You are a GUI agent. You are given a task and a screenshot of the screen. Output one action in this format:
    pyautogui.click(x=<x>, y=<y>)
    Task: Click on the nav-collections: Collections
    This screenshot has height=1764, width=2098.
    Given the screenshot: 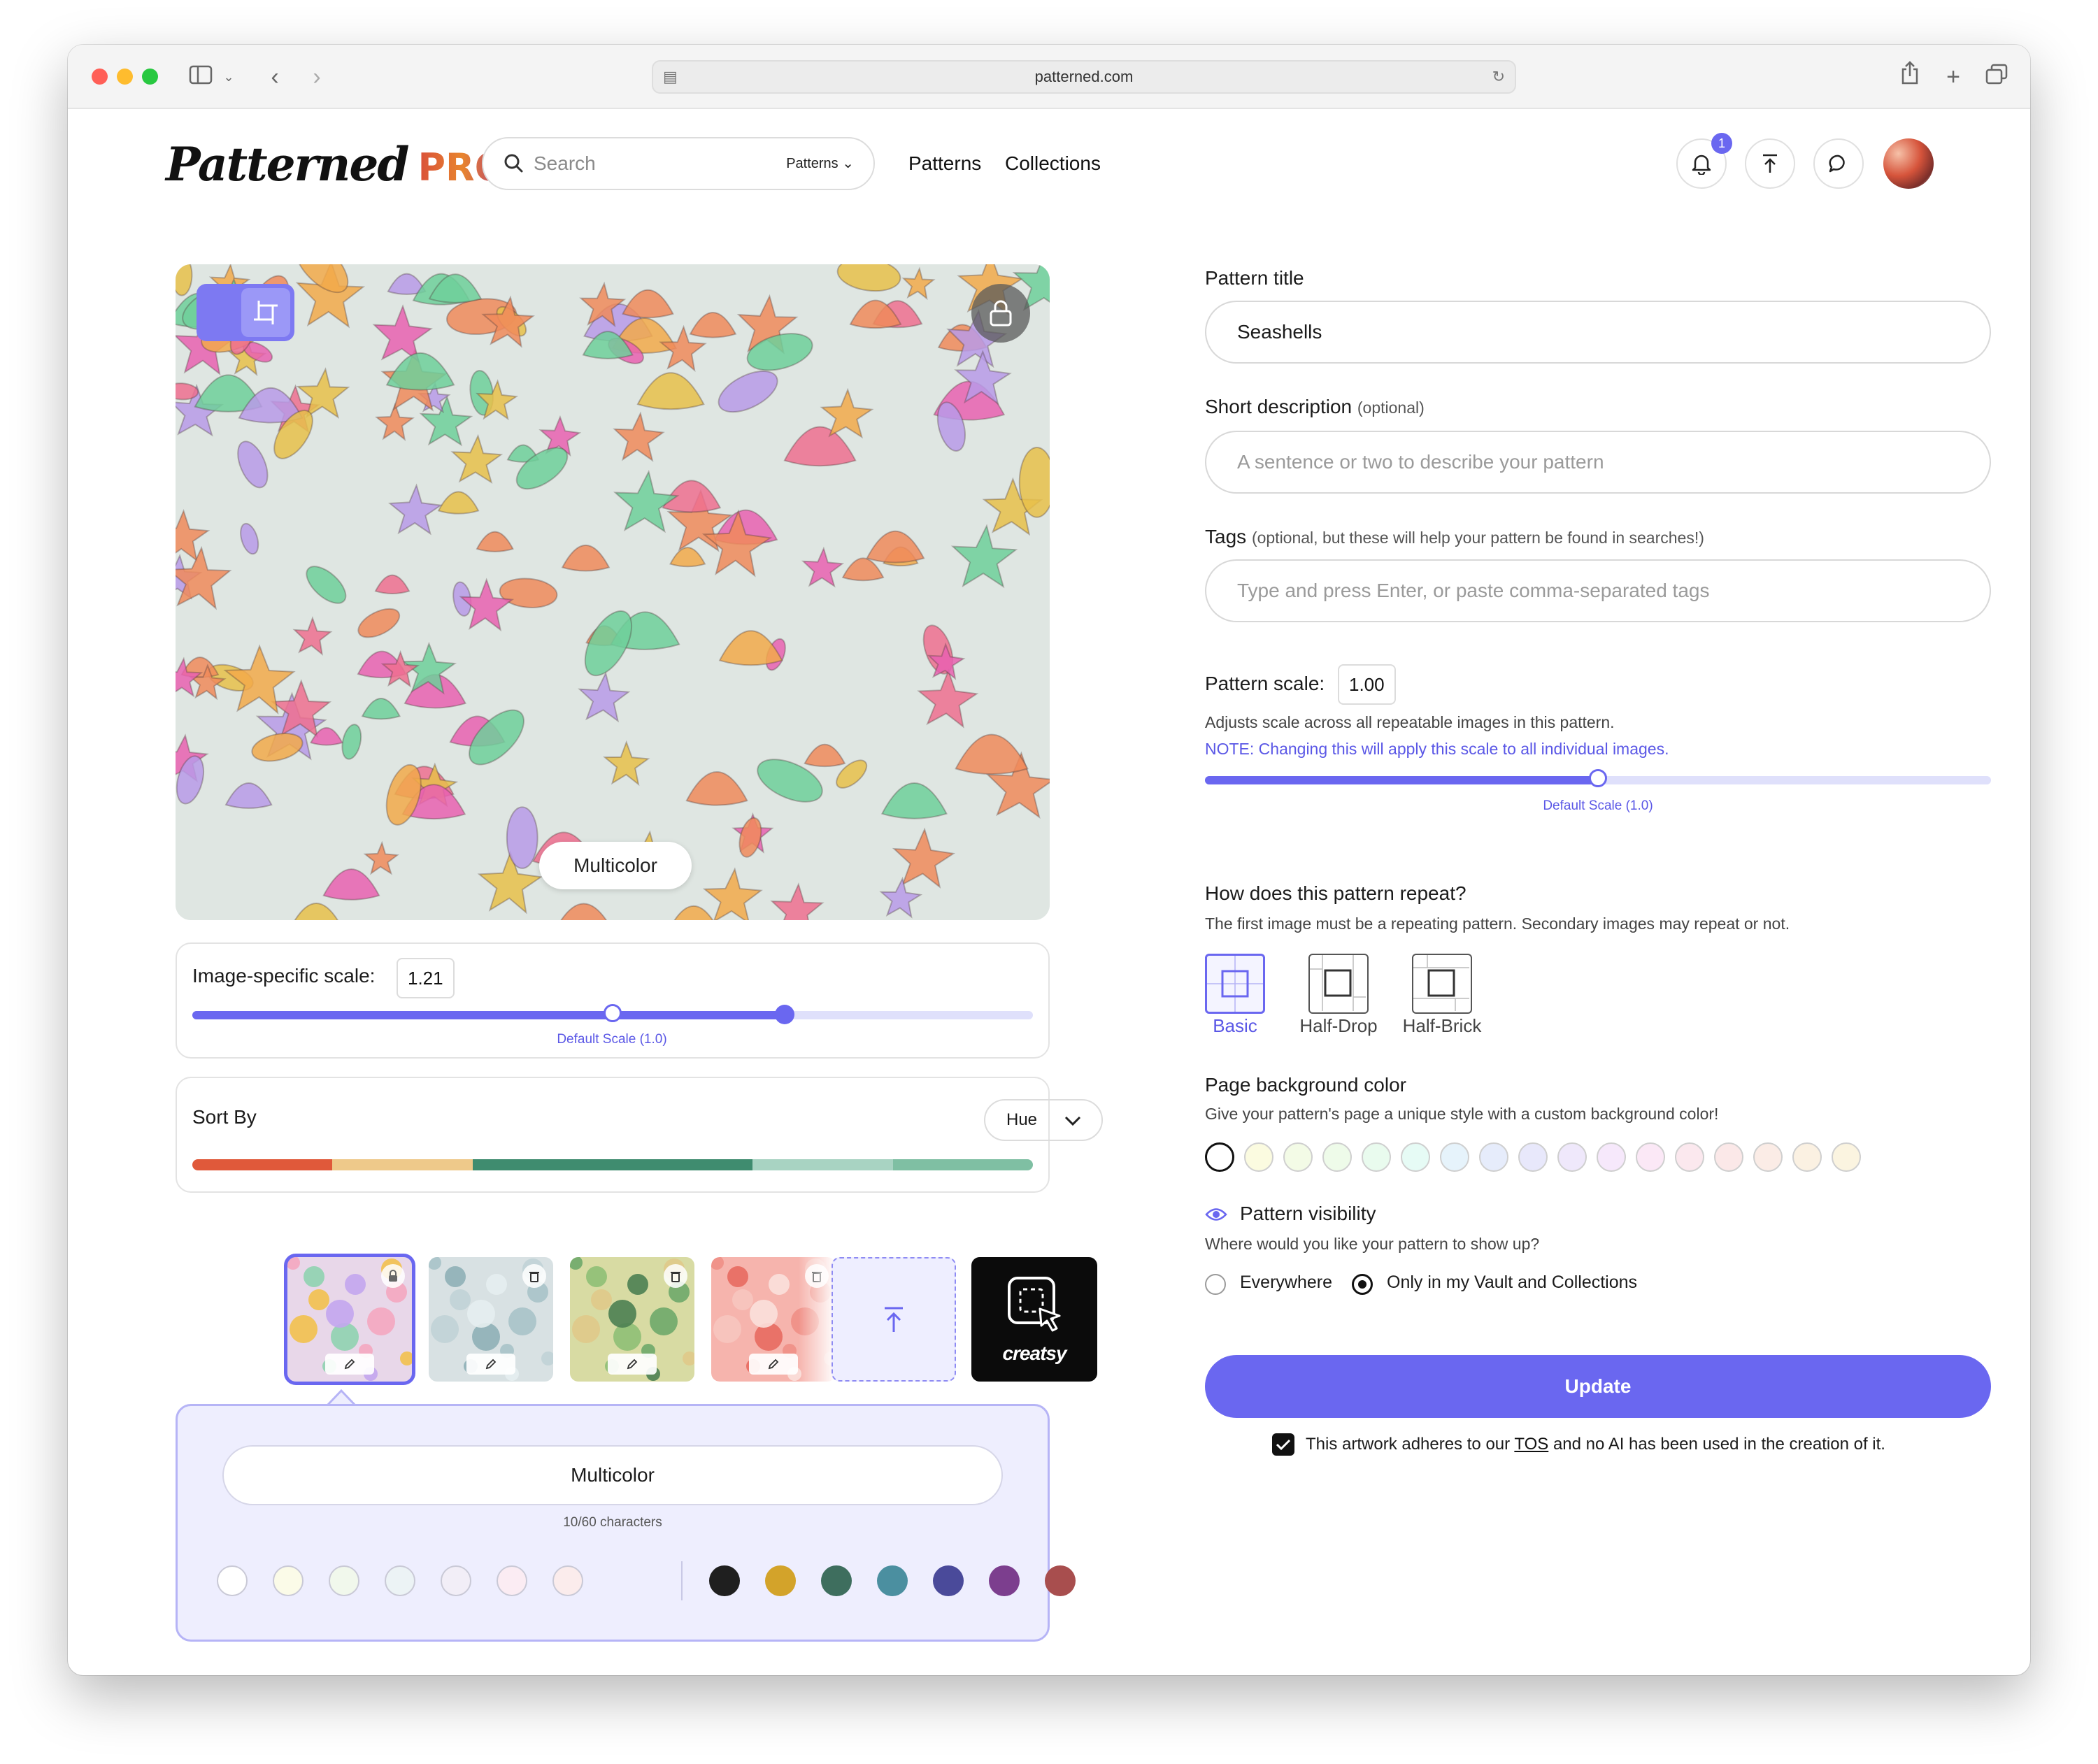 What is the action you would take?
    pyautogui.click(x=1053, y=163)
    